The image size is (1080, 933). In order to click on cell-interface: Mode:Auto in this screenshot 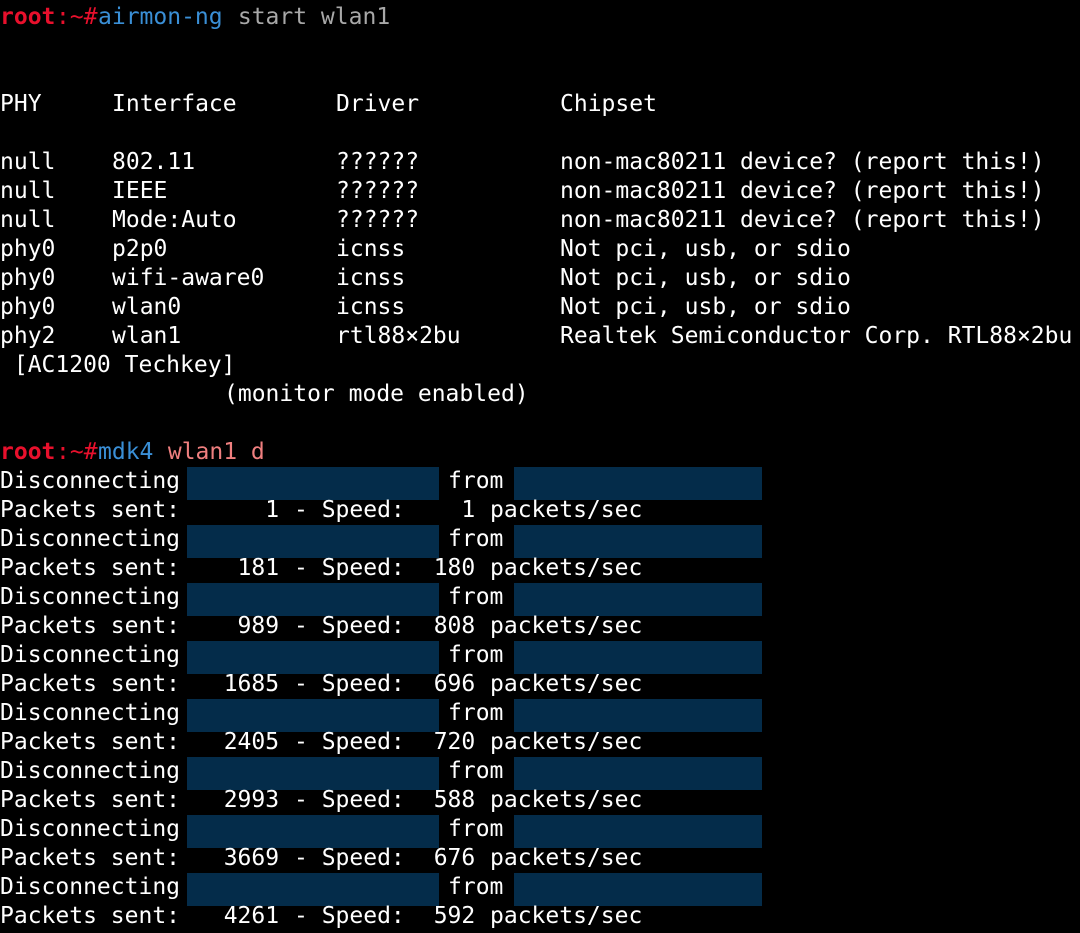, I will do `click(174, 220)`.